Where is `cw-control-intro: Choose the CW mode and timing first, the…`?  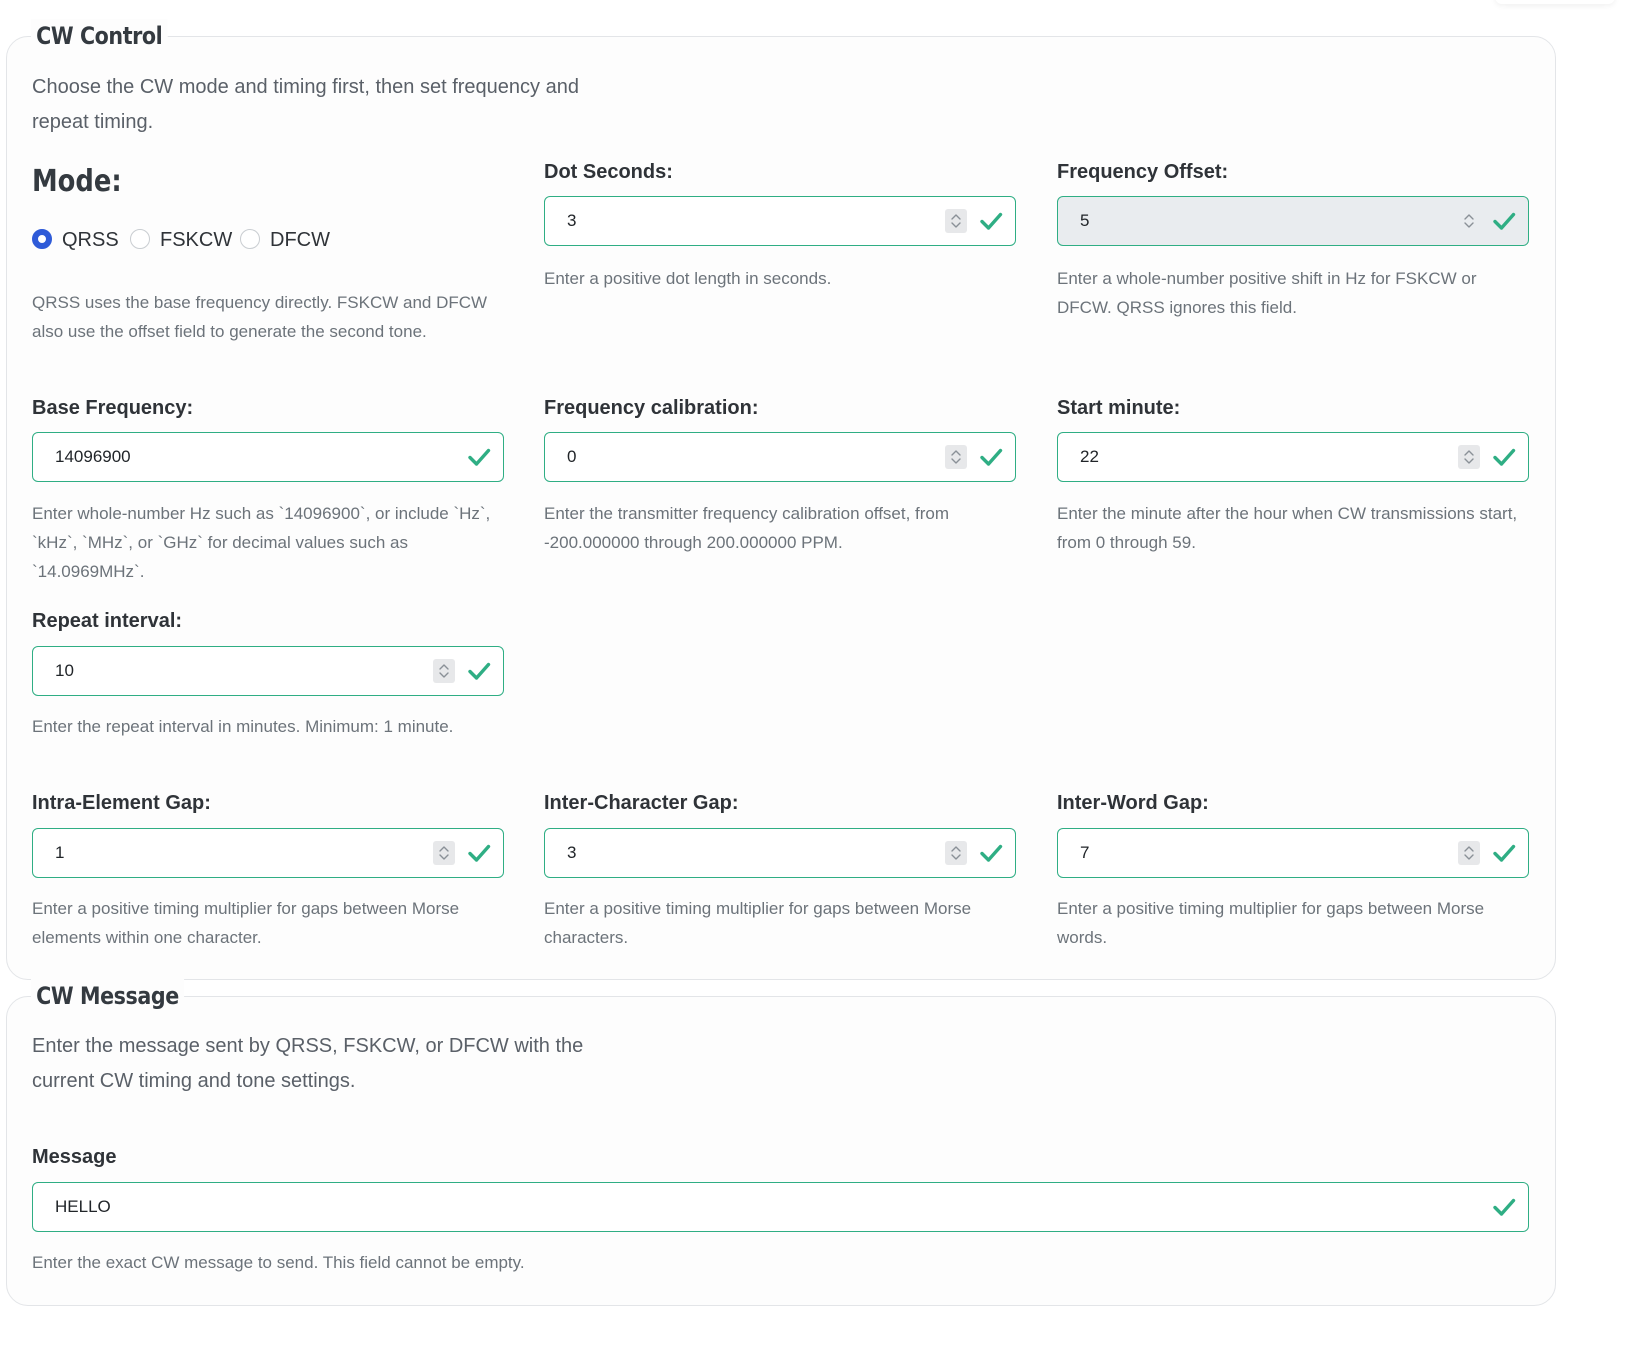 cw-control-intro: Choose the CW mode and timing first, the… is located at coordinates (305, 104).